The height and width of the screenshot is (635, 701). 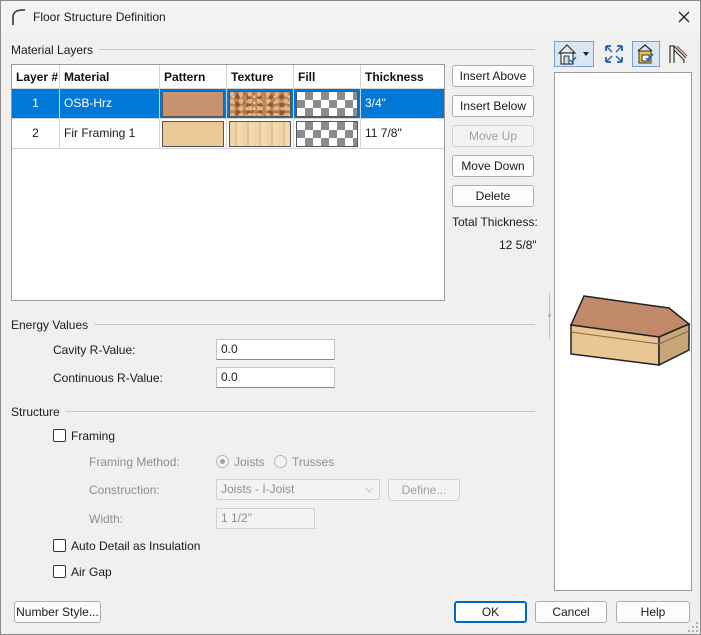 What do you see at coordinates (313, 462) in the screenshot?
I see `trusses-label: Trusses` at bounding box center [313, 462].